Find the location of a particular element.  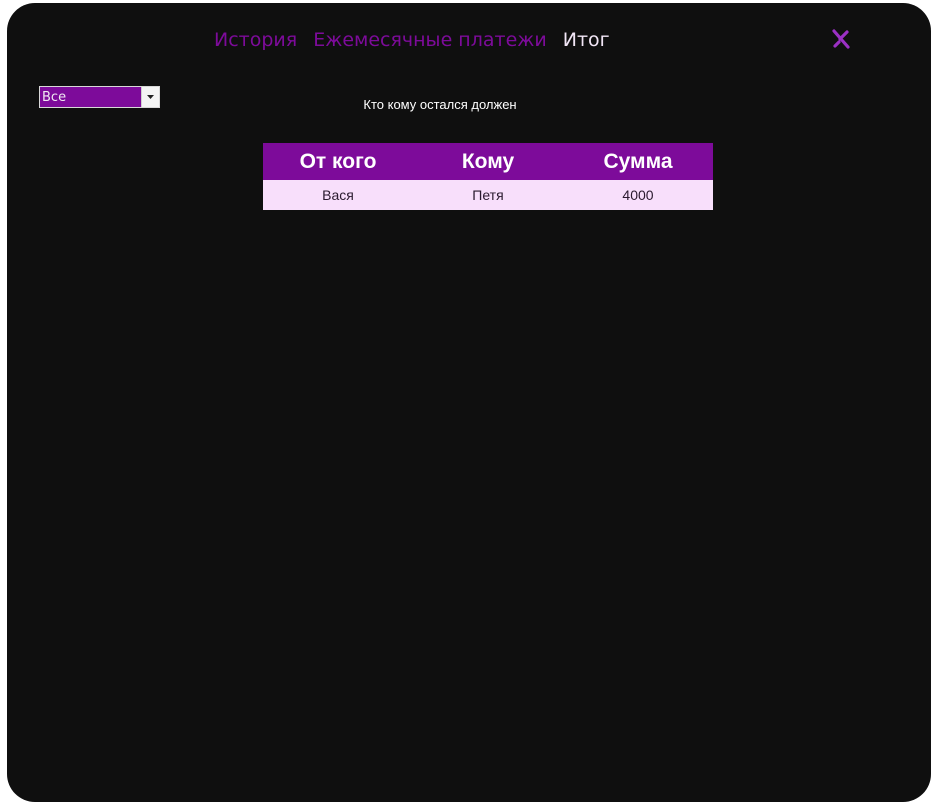

summary-caption: Кто кому остался должен is located at coordinates (440, 104).